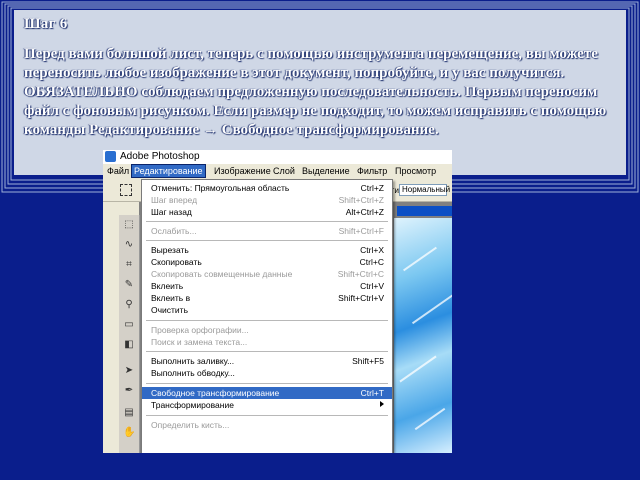 The image size is (640, 480). What do you see at coordinates (423, 335) in the screenshot?
I see `document-canvas` at bounding box center [423, 335].